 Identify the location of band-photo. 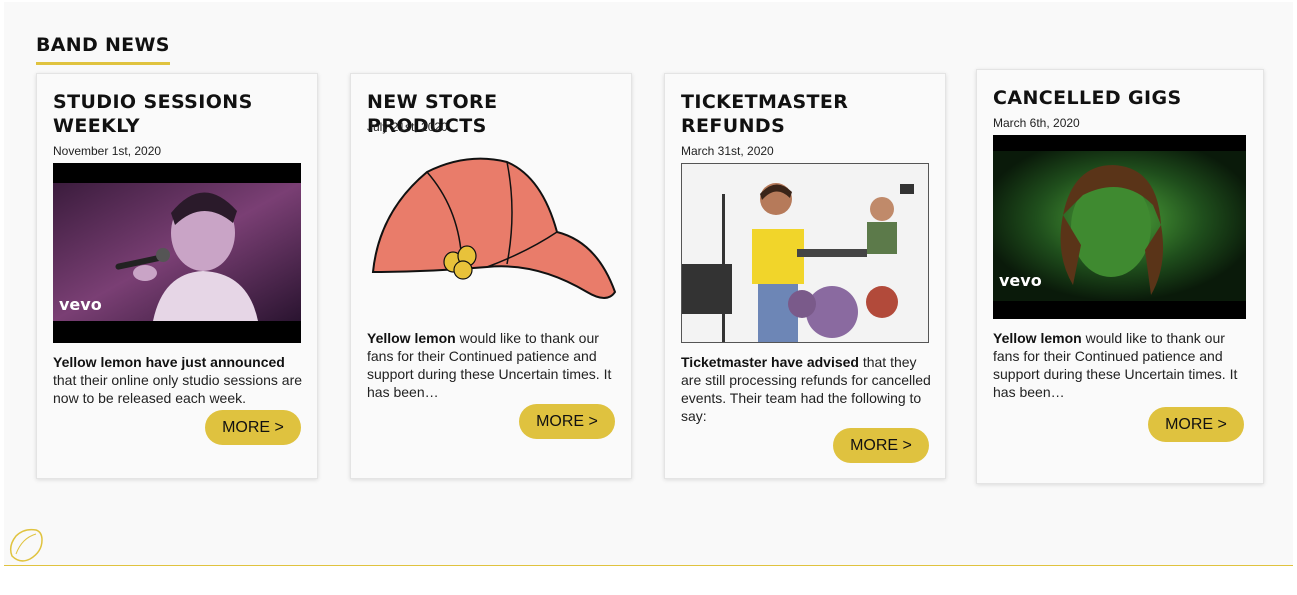
(805, 253).